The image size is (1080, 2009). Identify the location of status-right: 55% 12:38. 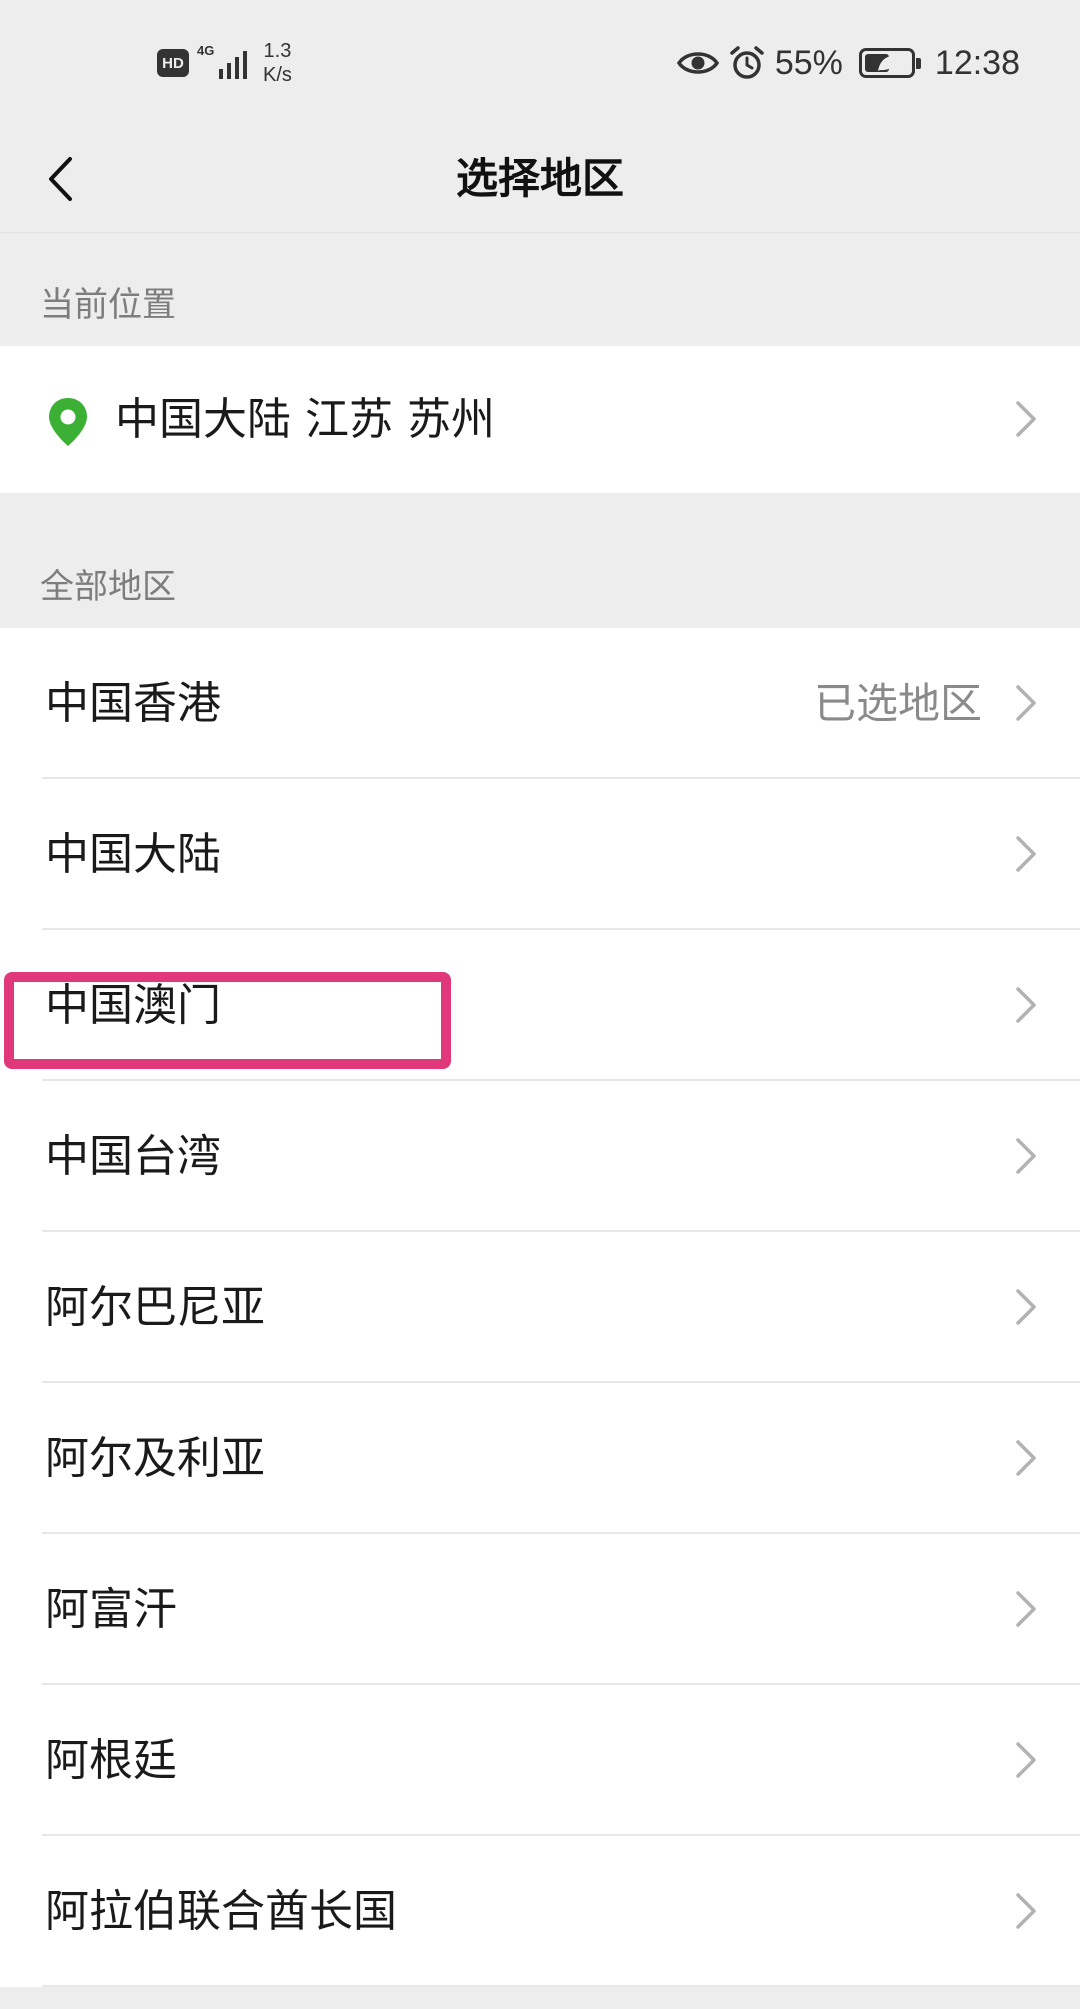
(848, 63).